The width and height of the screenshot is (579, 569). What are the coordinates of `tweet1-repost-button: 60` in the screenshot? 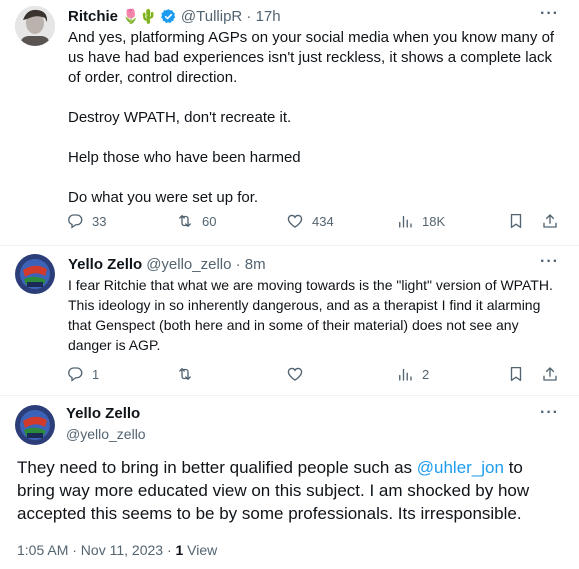 It's located at (196, 221).